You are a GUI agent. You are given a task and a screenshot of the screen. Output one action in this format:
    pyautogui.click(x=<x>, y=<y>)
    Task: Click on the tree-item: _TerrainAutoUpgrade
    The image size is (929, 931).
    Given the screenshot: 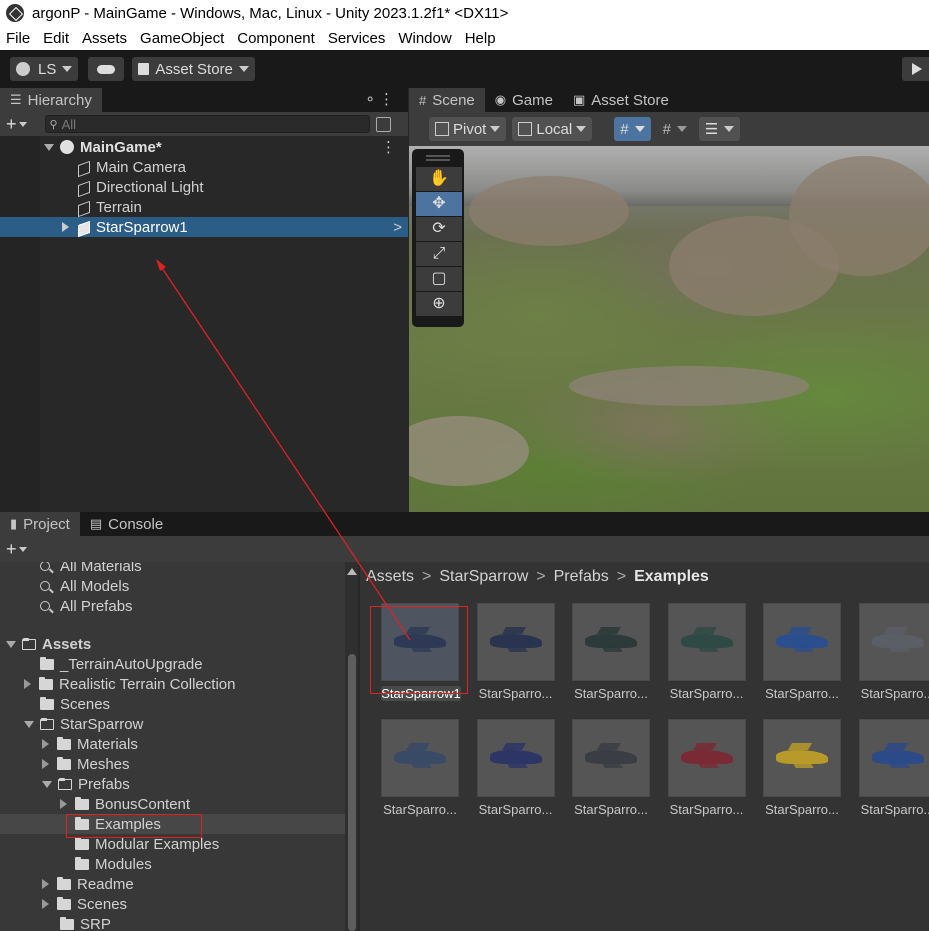 What is the action you would take?
    pyautogui.click(x=172, y=664)
    